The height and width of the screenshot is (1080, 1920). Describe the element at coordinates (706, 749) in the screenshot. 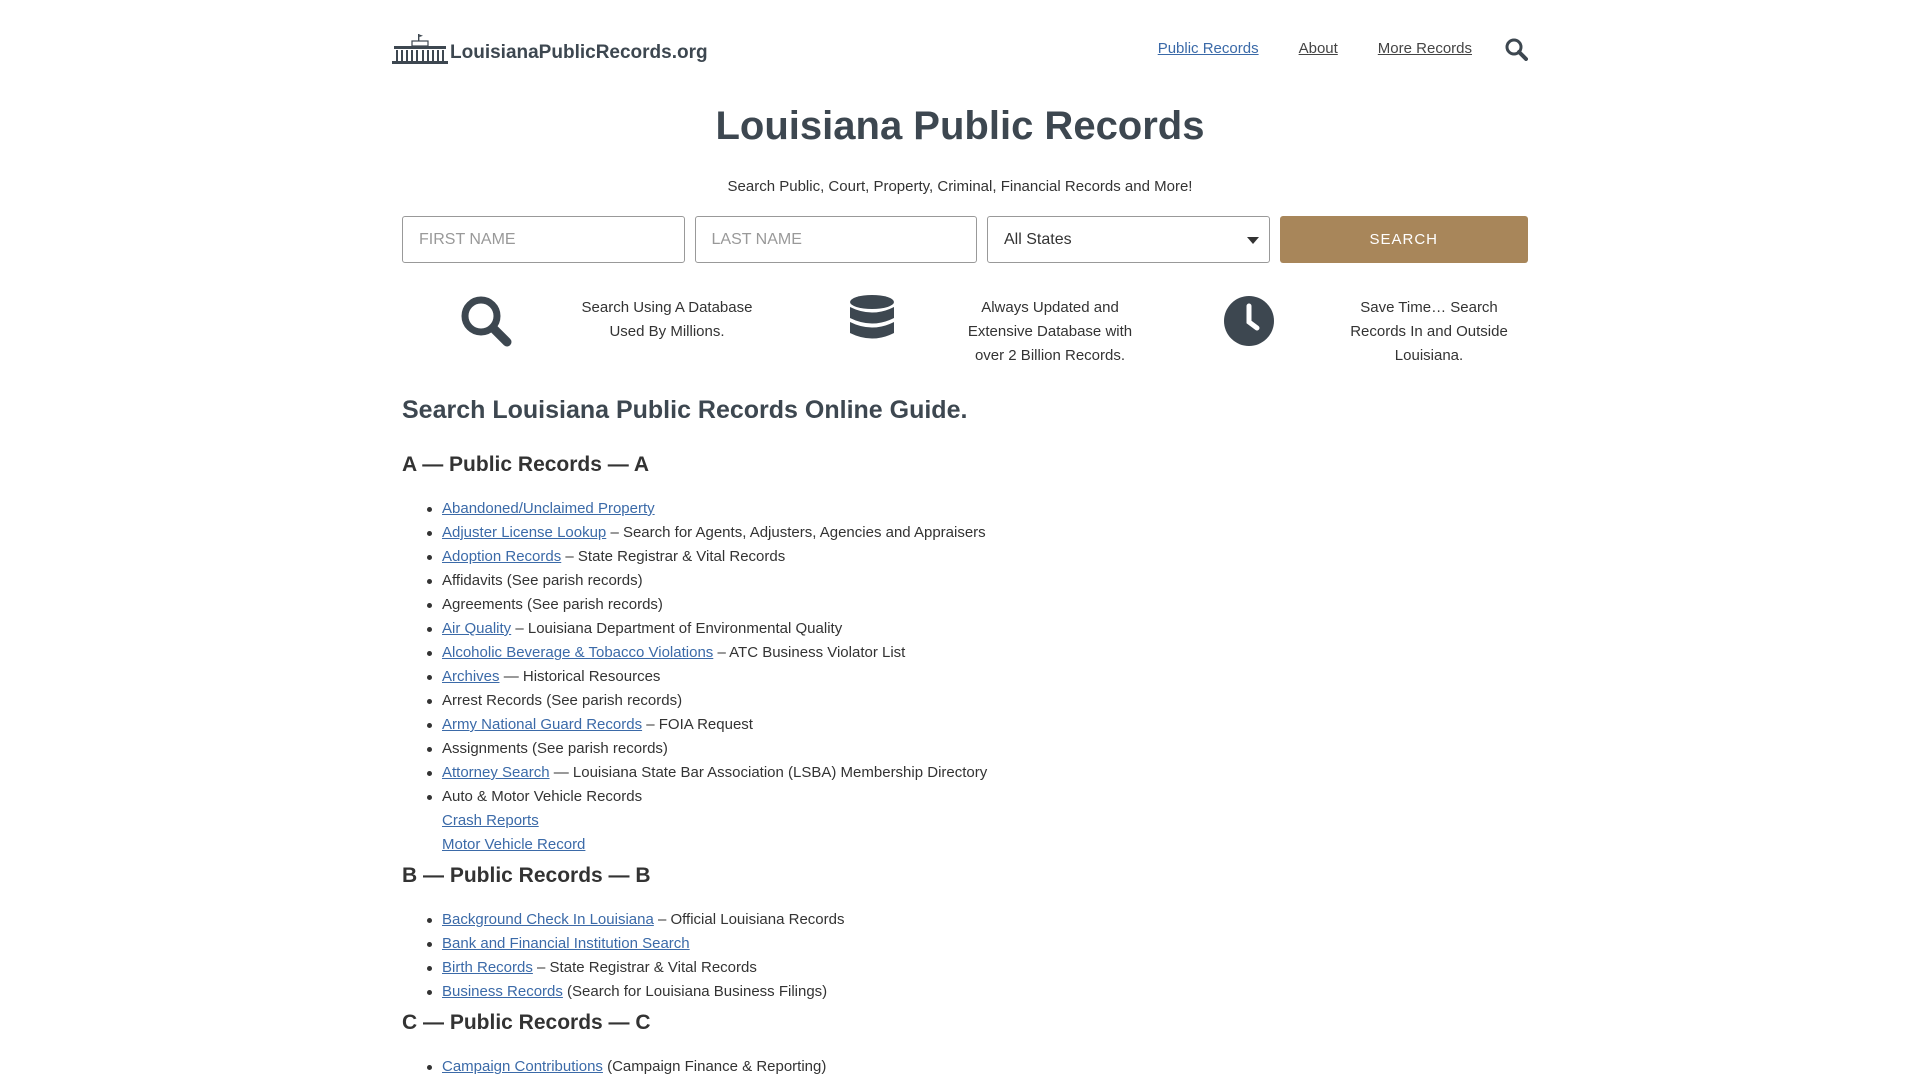

I see `list-item: Assignments (See parish records)` at that location.